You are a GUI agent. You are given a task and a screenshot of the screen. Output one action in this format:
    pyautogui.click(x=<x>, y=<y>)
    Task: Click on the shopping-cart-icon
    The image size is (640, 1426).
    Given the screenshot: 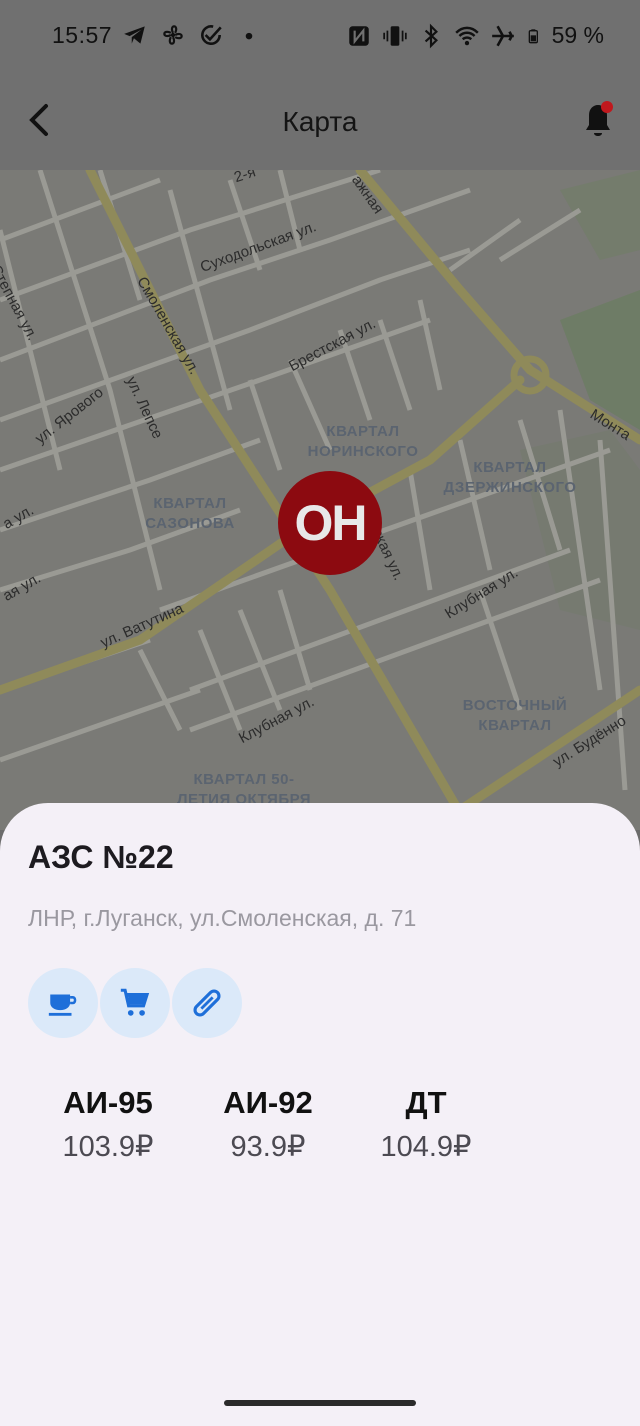 What is the action you would take?
    pyautogui.click(x=135, y=1002)
    